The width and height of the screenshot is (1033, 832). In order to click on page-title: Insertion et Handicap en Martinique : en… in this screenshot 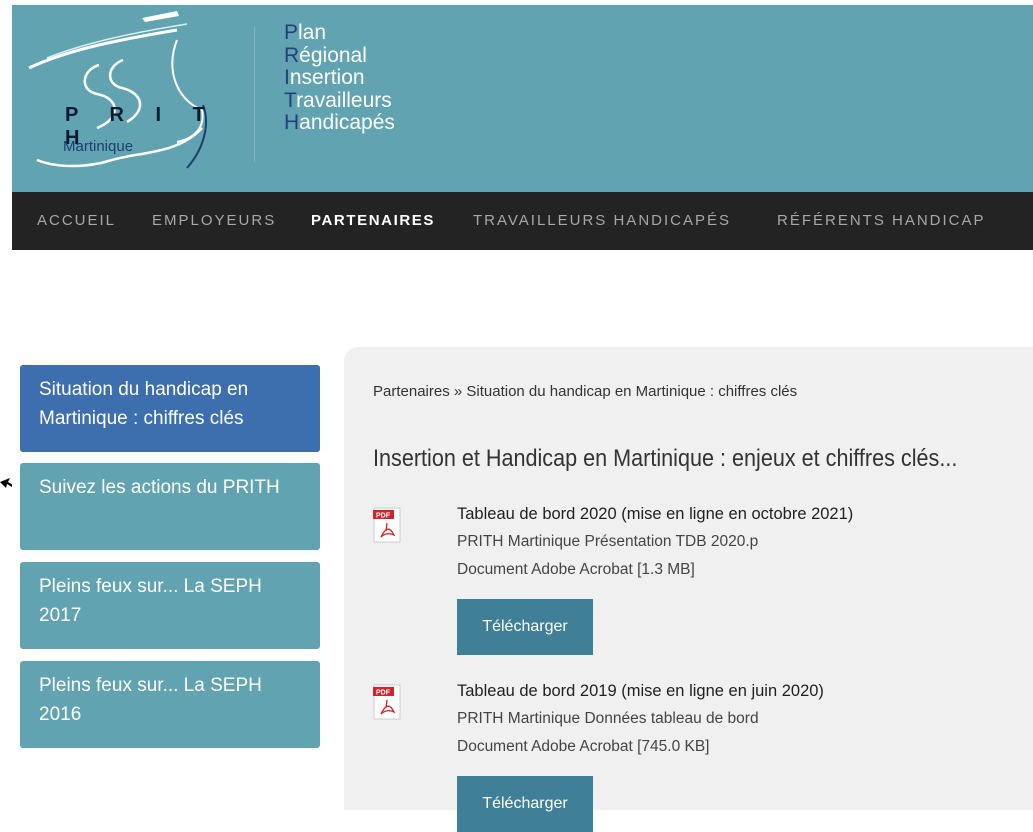, I will do `click(665, 458)`.